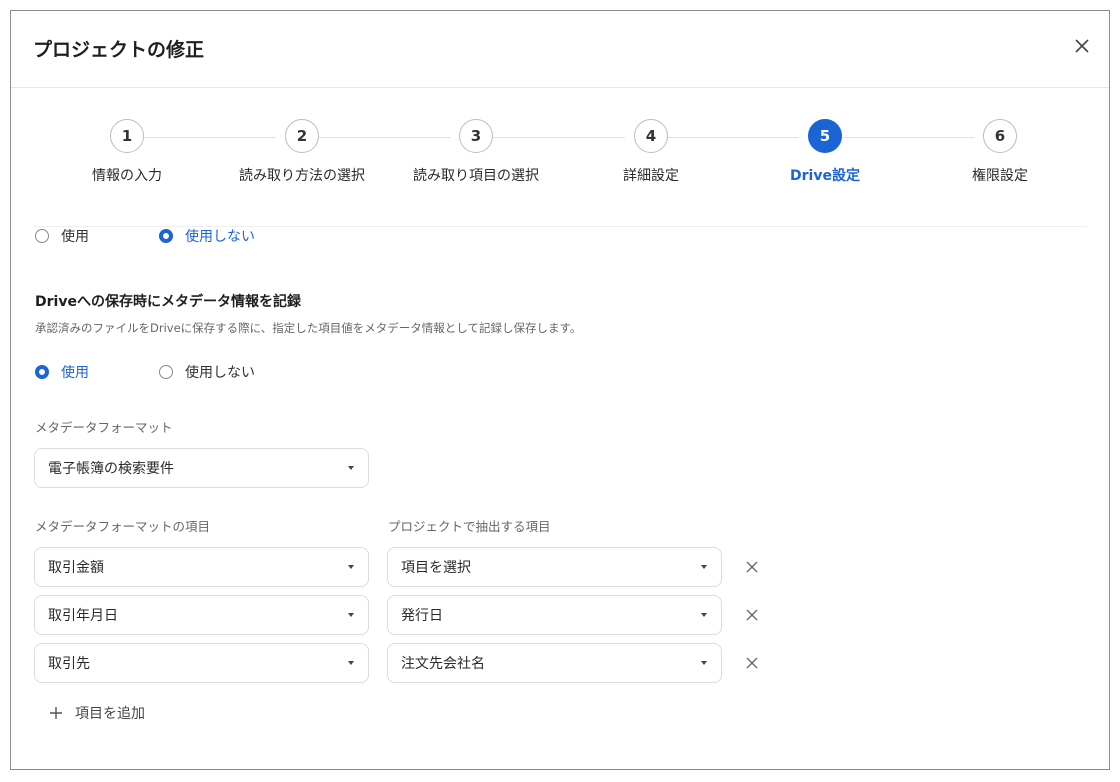 The height and width of the screenshot is (782, 1120). Describe the element at coordinates (110, 714) in the screenshot. I see `add-item-label: 項目を追加` at that location.